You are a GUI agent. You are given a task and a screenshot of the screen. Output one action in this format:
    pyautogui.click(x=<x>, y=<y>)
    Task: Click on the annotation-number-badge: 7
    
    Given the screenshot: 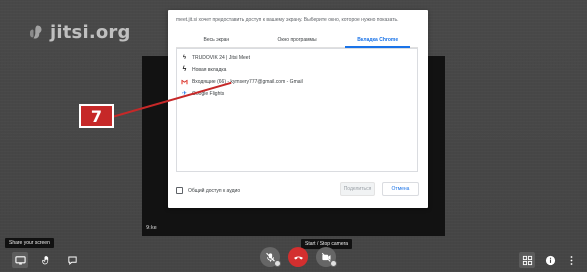 What is the action you would take?
    pyautogui.click(x=96, y=116)
    